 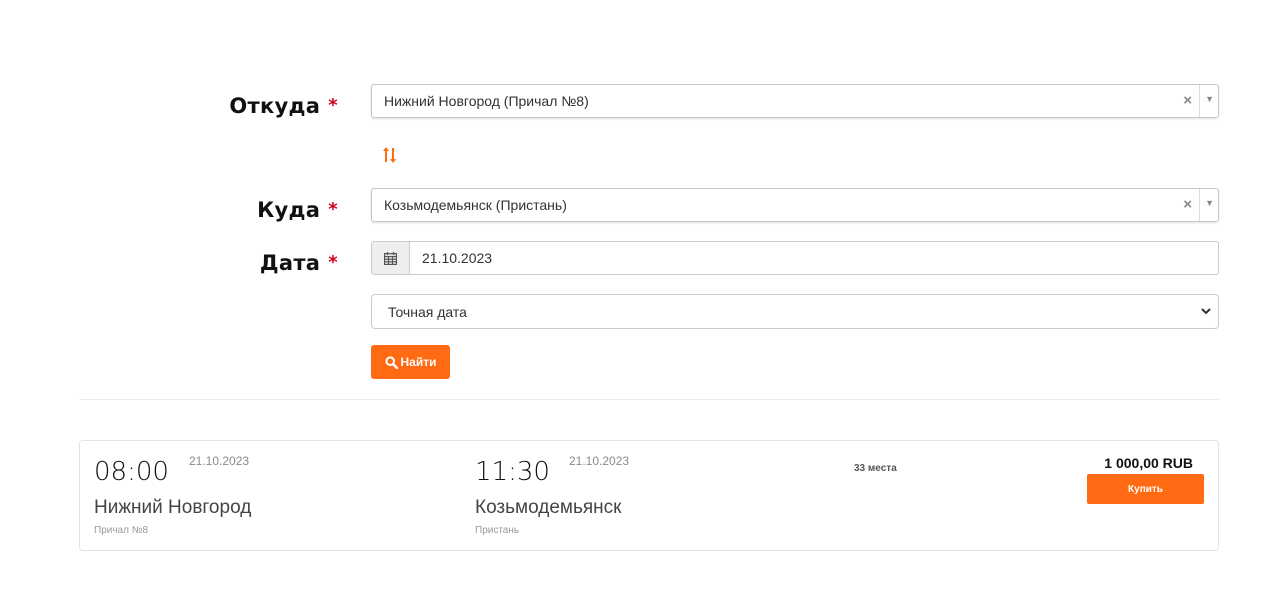 What do you see at coordinates (1145, 489) in the screenshot?
I see `buy-button: Купить` at bounding box center [1145, 489].